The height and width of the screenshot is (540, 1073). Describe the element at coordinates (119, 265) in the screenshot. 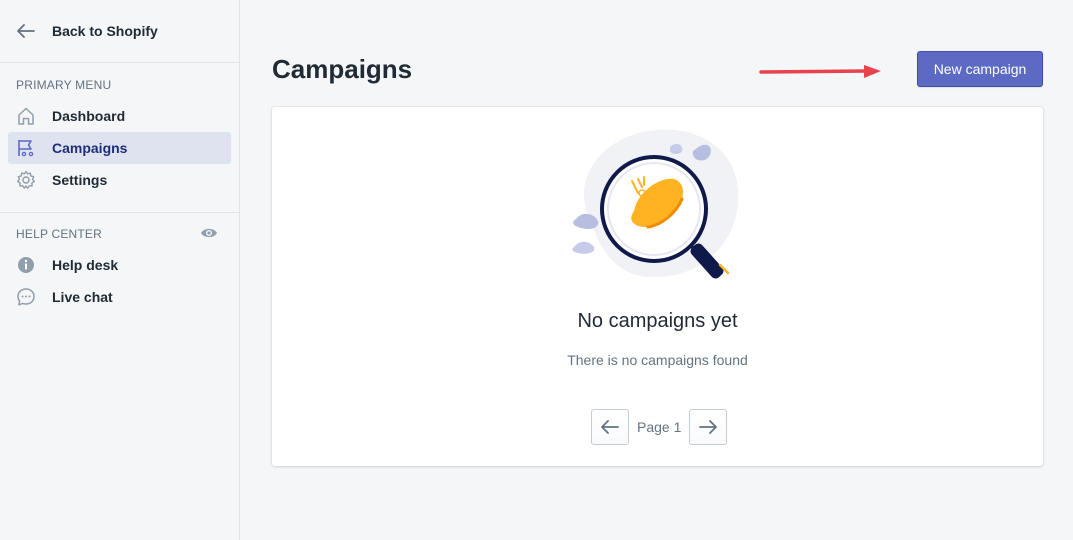

I see `sidebar-item-help-desk: Help desk` at that location.